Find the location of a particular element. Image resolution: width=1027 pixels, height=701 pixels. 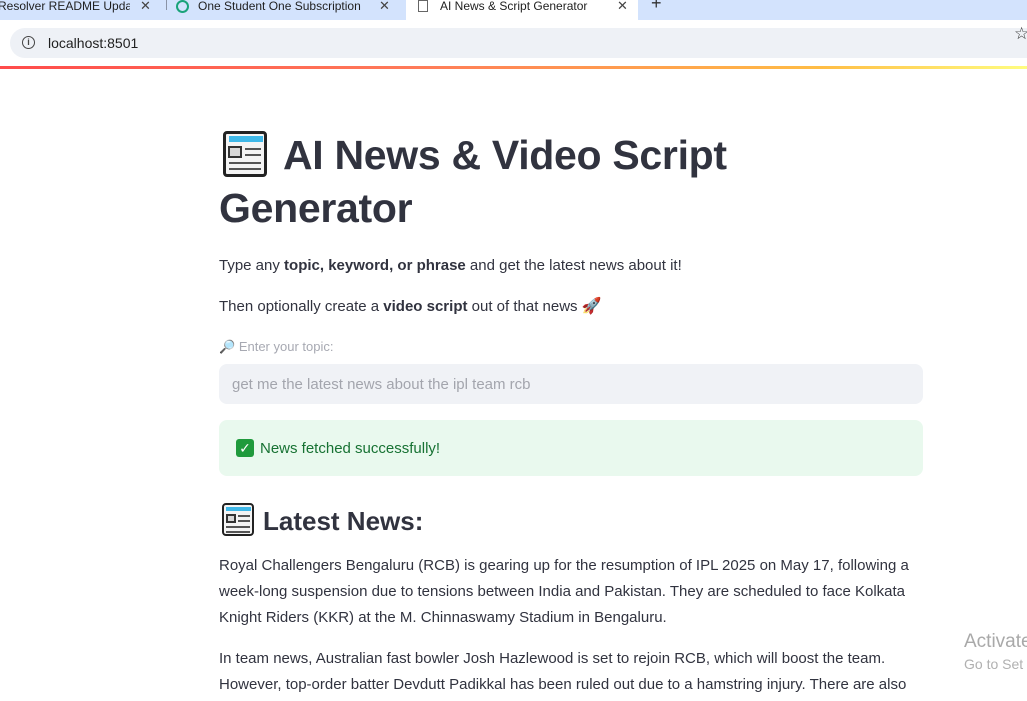

page-favicon-icon is located at coordinates (423, 6).